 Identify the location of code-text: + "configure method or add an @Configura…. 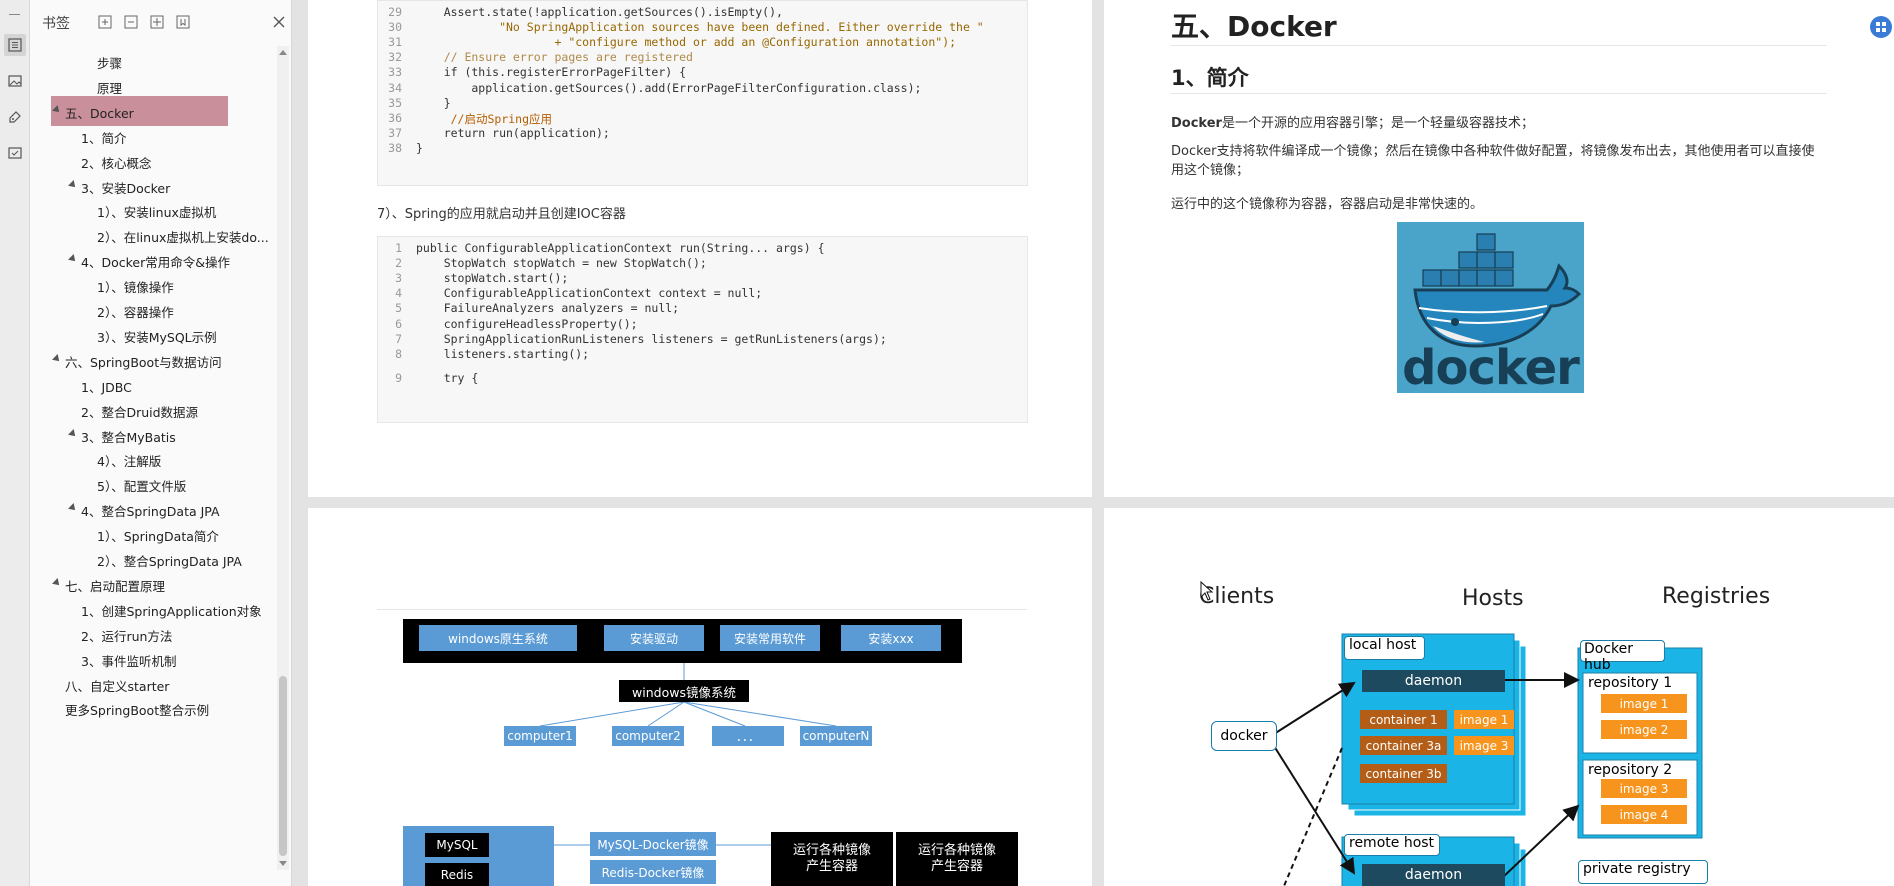
(686, 42).